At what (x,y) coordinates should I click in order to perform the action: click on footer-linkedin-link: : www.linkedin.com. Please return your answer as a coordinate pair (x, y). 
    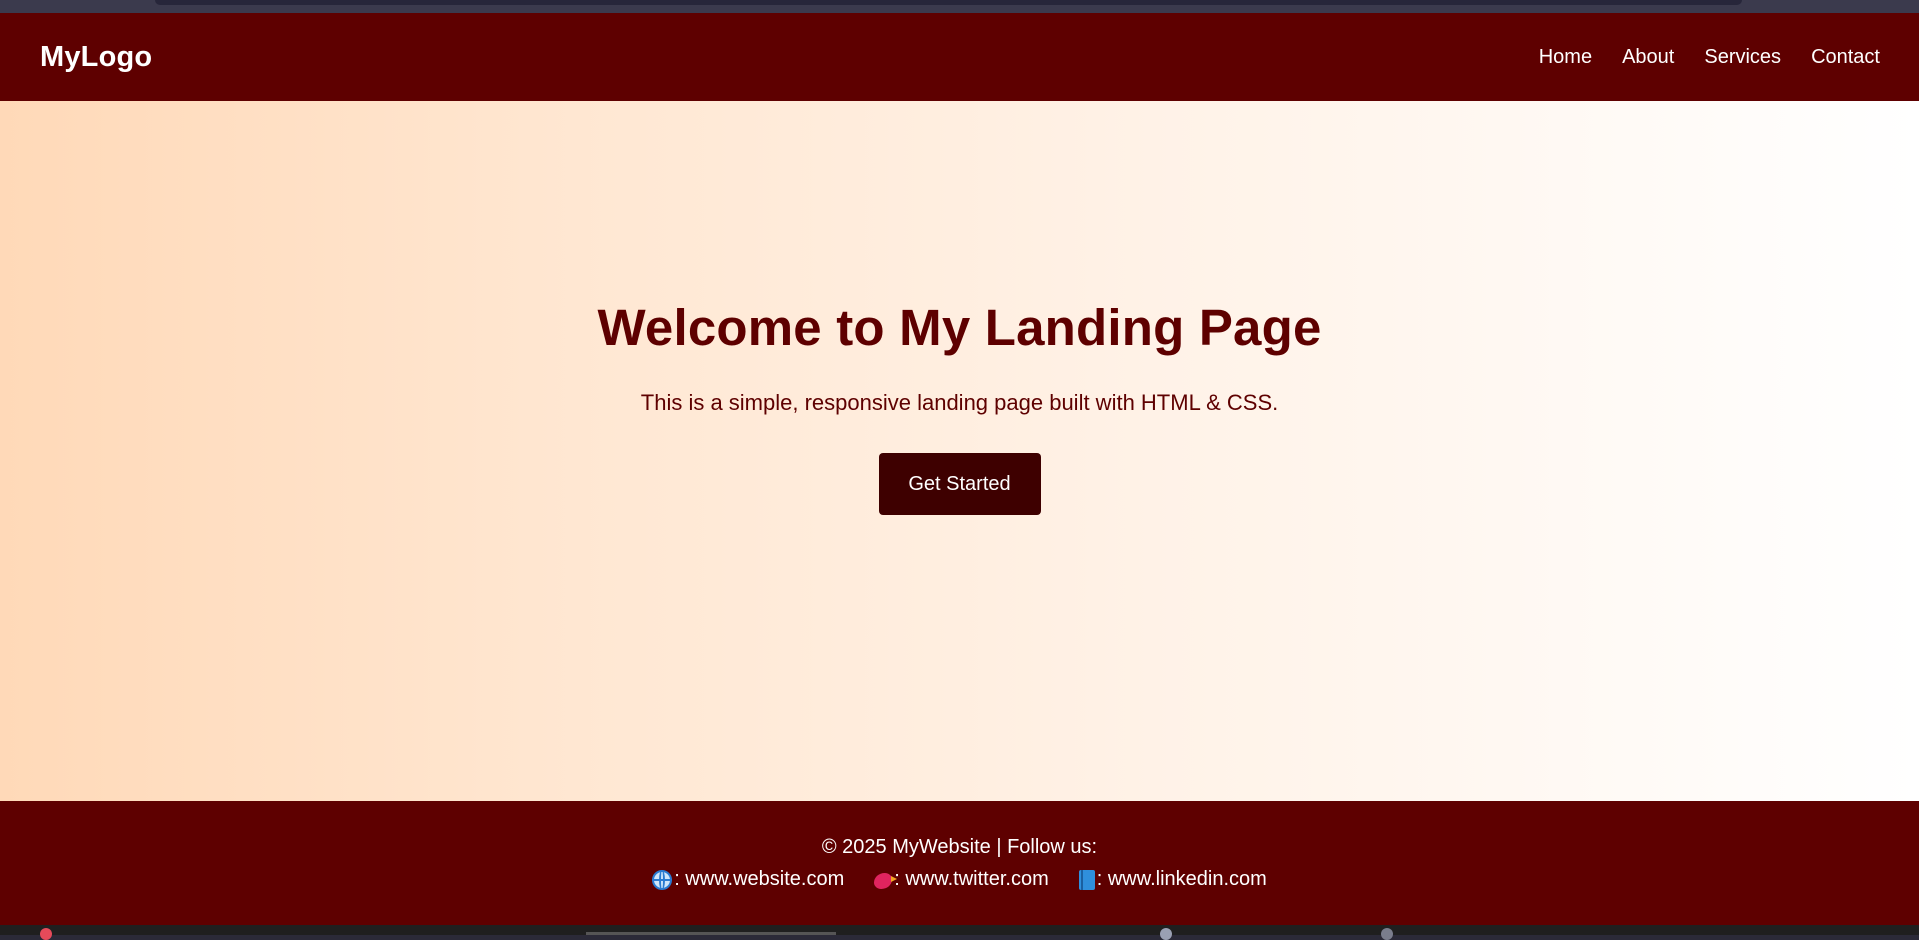
    Looking at the image, I should click on (1172, 879).